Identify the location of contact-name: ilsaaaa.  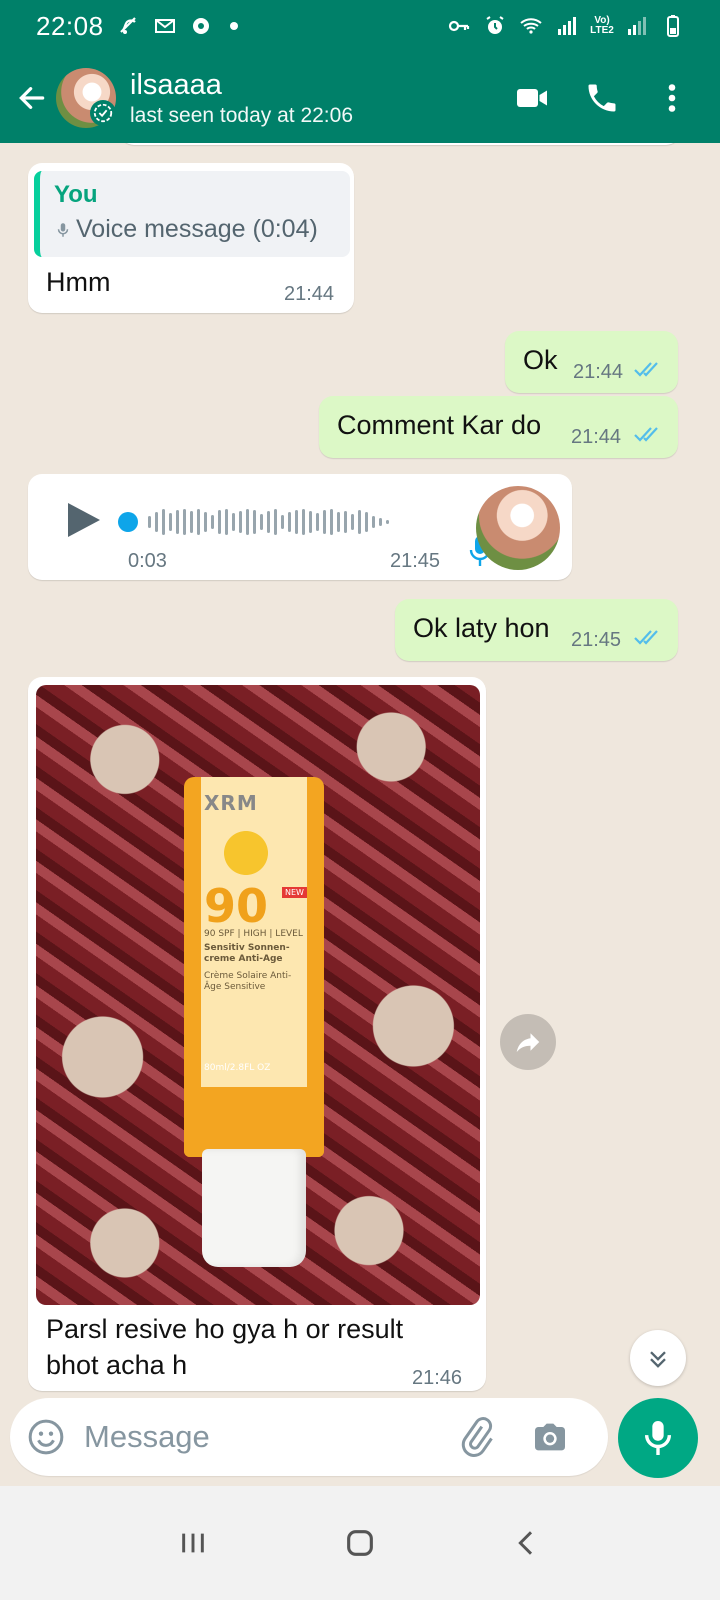
(176, 84).